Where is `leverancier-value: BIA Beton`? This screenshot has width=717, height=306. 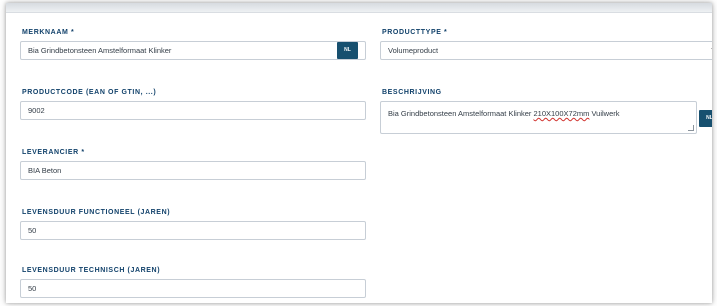
leverancier-value: BIA Beton is located at coordinates (45, 170).